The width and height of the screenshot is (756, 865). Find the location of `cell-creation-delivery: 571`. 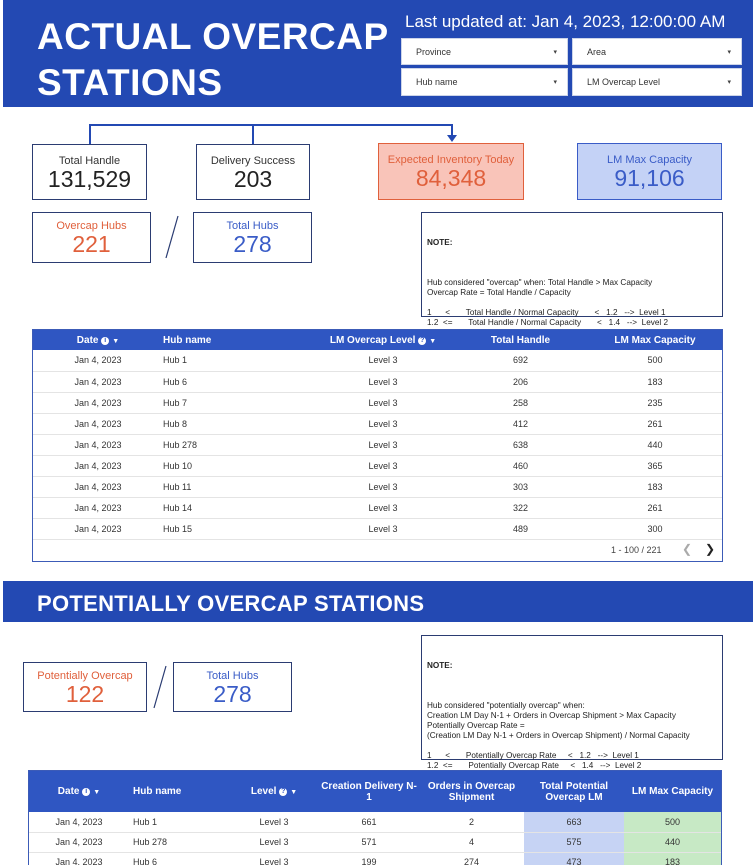

cell-creation-delivery: 571 is located at coordinates (369, 842).